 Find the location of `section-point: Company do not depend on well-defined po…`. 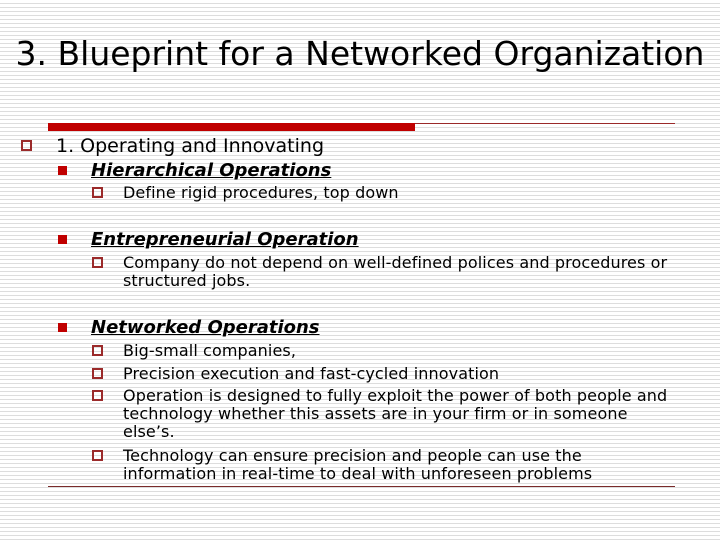

section-point: Company do not depend on well-defined po… is located at coordinates (385, 272).